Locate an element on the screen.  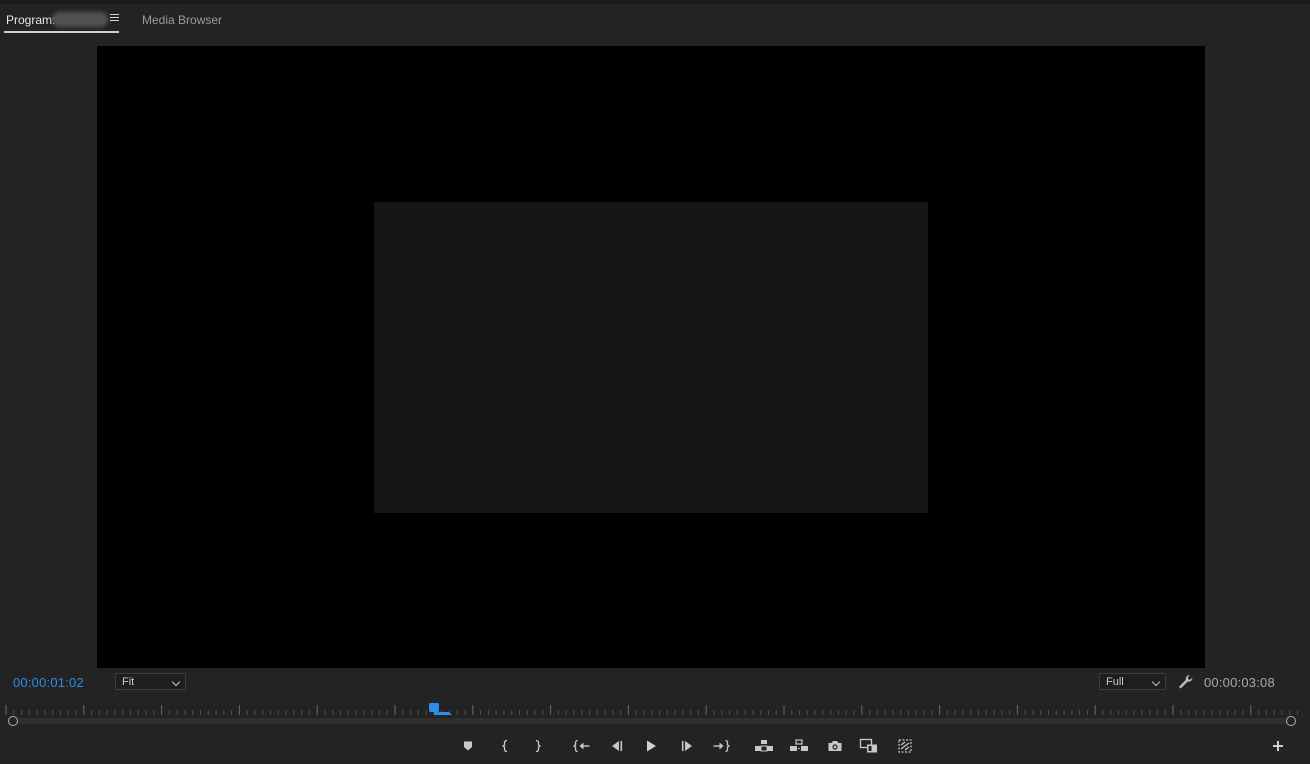
step-back-icon is located at coordinates (617, 746).